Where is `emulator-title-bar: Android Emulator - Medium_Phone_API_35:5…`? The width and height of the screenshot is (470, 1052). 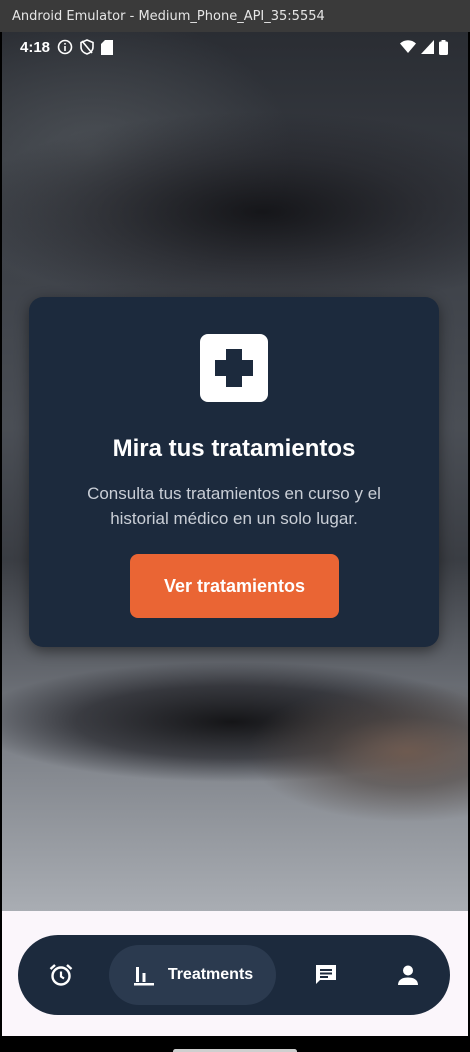 emulator-title-bar: Android Emulator - Medium_Phone_API_35:5… is located at coordinates (235, 16).